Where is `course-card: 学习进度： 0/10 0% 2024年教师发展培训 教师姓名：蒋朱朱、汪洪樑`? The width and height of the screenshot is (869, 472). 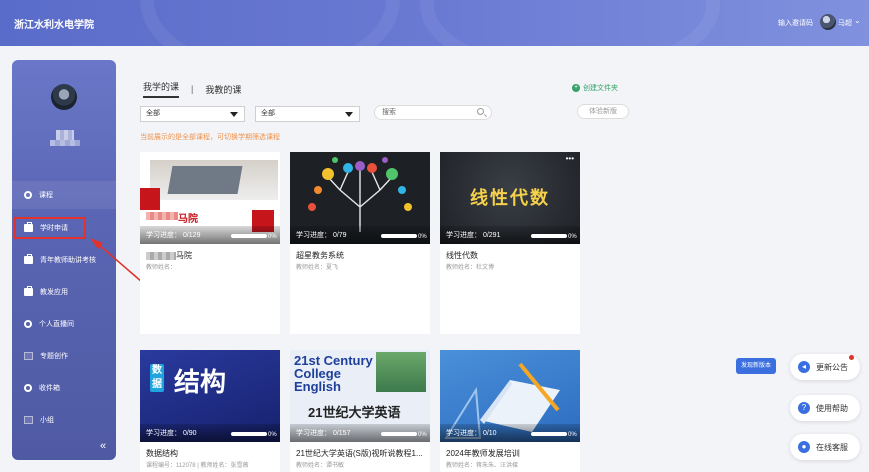
course-card: 学习进度： 0/10 0% 2024年教师发展培训 教师姓名：蒋朱朱、汪洪樑 is located at coordinates (510, 411).